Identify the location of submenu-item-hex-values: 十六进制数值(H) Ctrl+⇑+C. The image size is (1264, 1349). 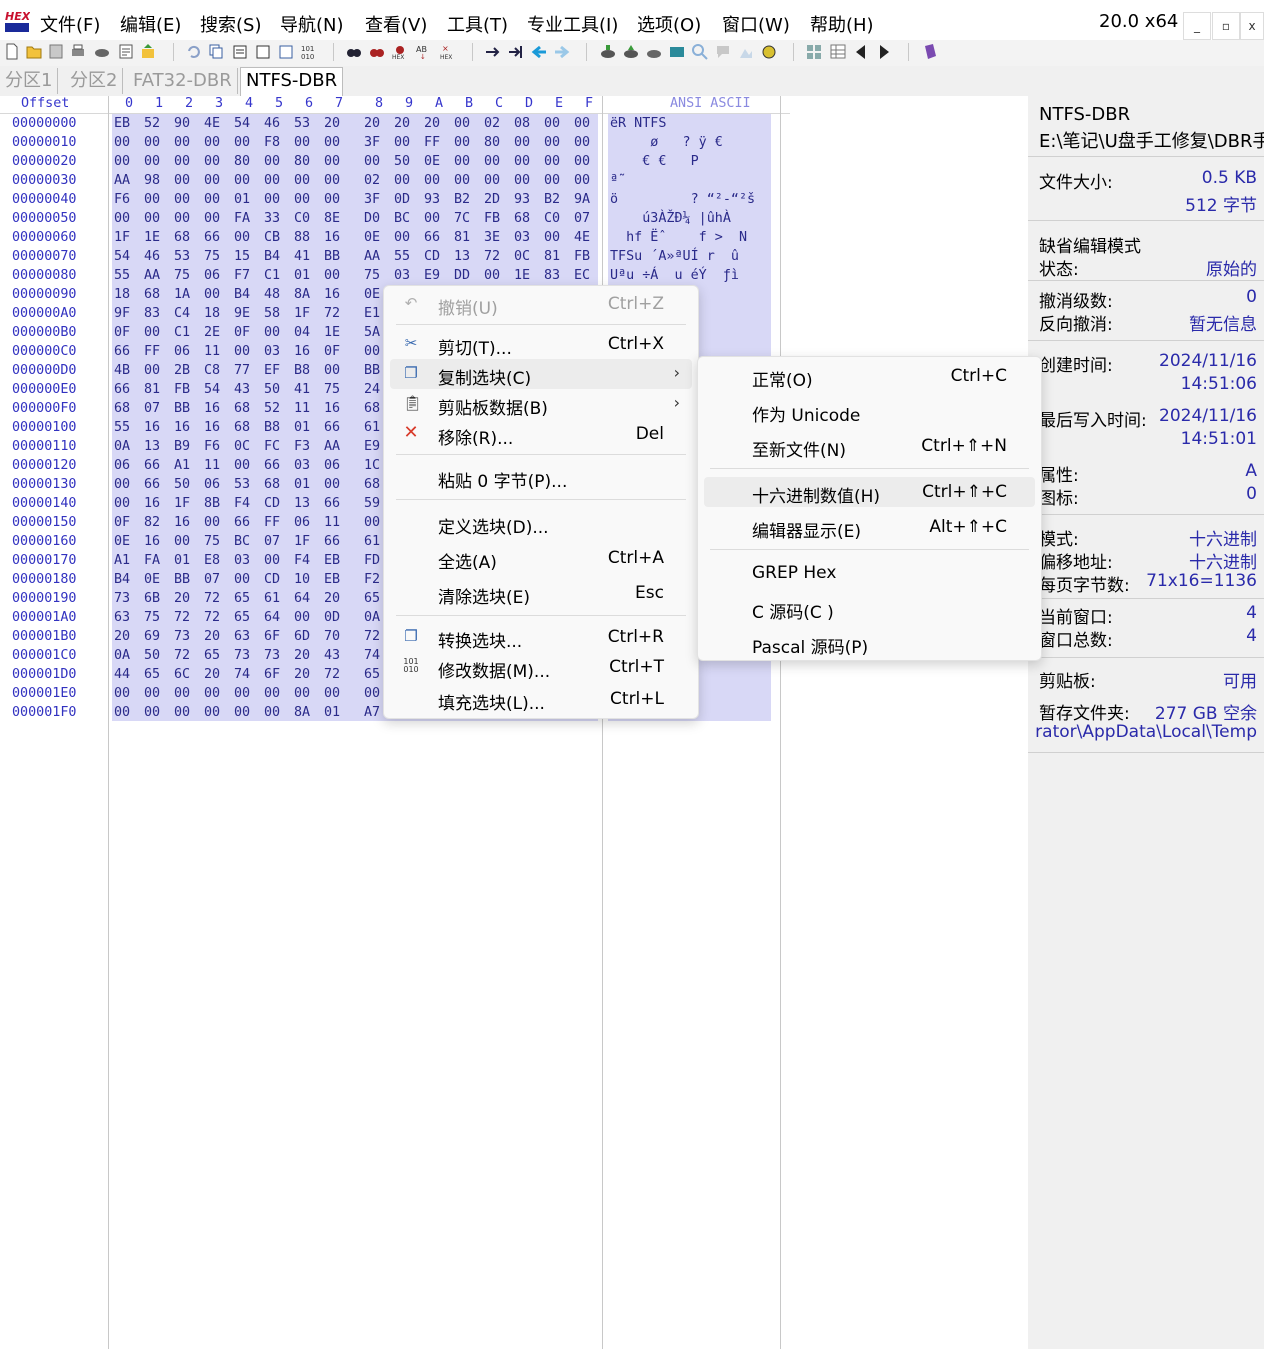
(869, 492).